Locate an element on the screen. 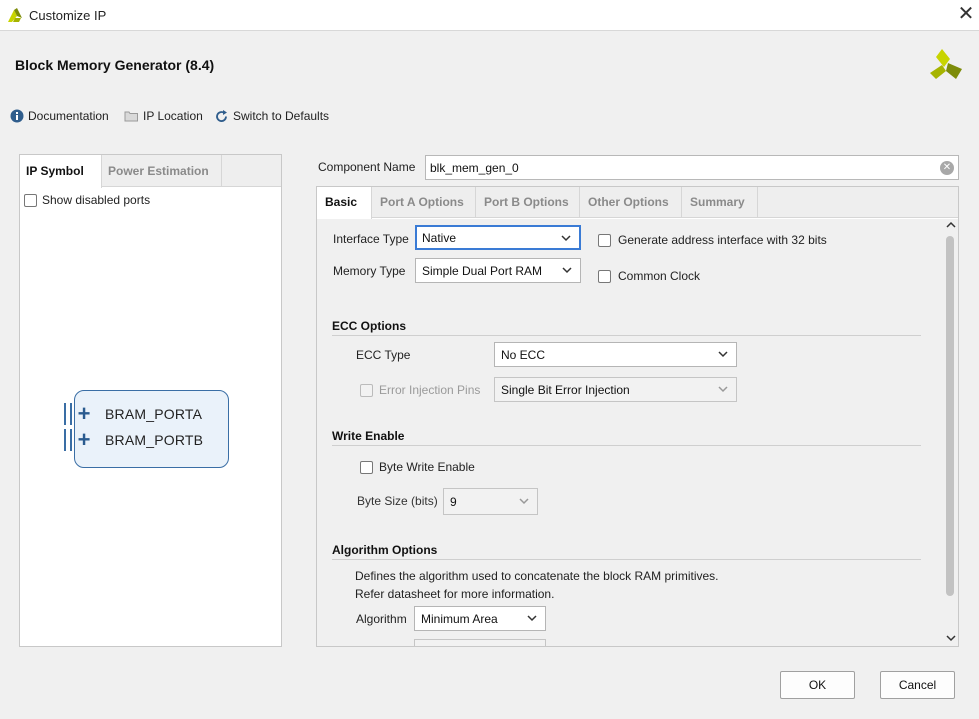 This screenshot has height=719, width=979. left-tab-bar: IP Symbol Power Estimation is located at coordinates (150, 171).